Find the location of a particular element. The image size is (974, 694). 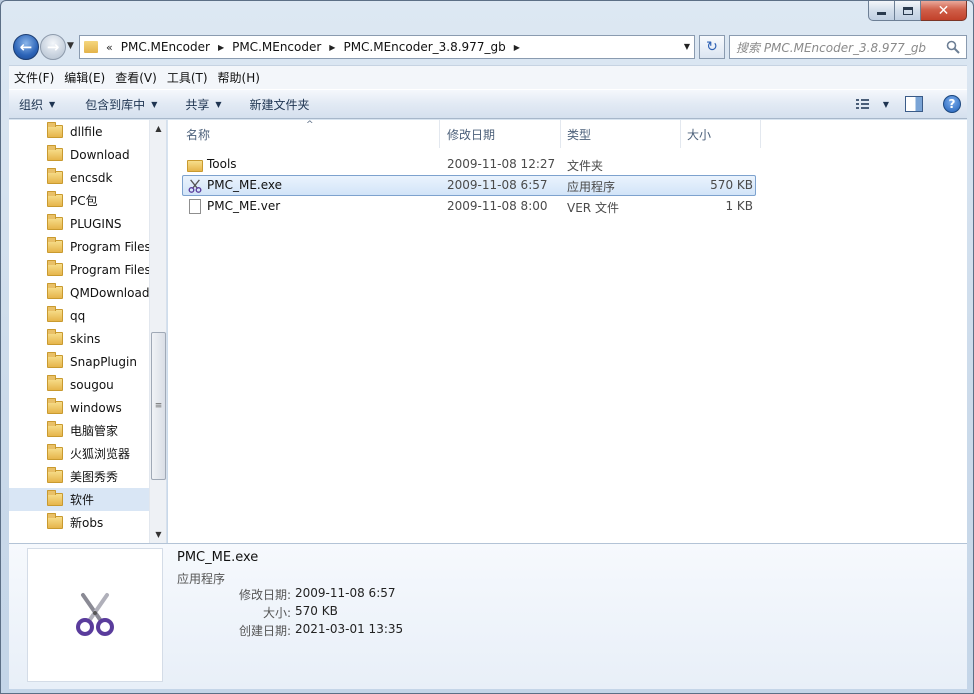

share-button: 共享 ▼ is located at coordinates (203, 104).